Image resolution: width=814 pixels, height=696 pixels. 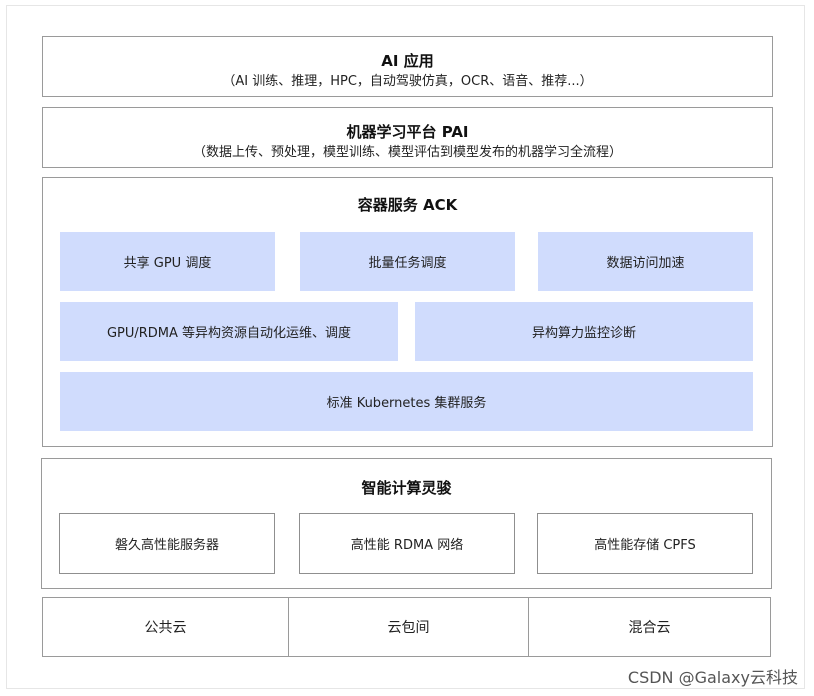 I want to click on ai-application-subtitle: （AI 训练、推理，HPC，自动驾驶仿真，OCR、语音、推荐...）, so click(x=407, y=81).